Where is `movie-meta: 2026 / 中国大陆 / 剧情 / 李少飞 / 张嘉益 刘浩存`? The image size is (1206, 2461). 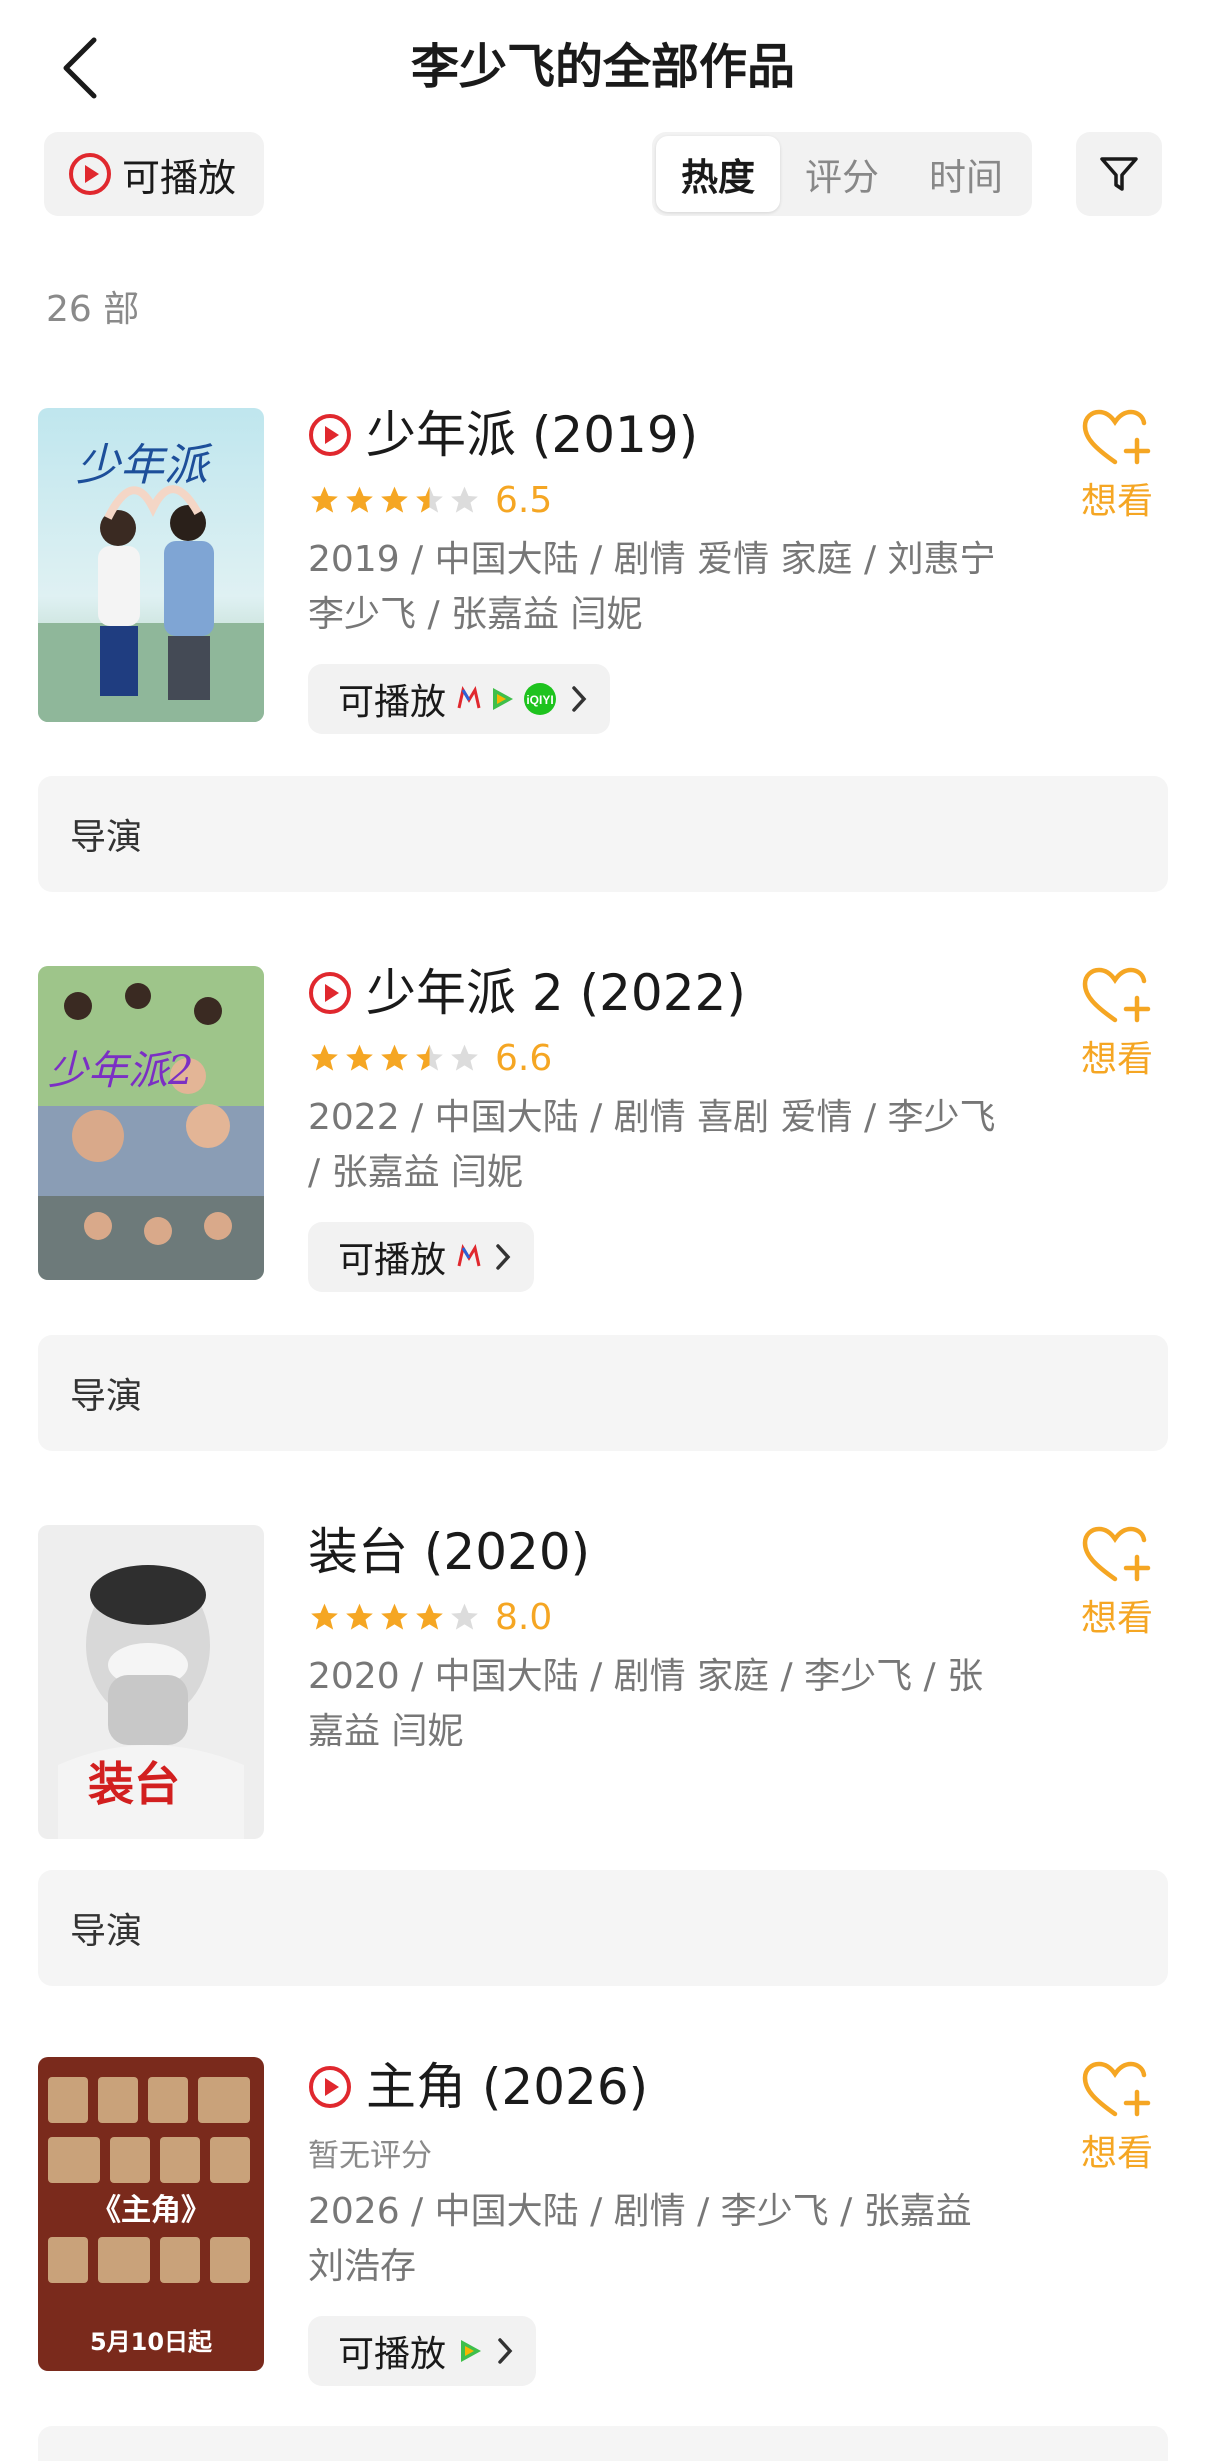
movie-meta: 2026 / 中国大陆 / 剧情 / 李少飞 / 张嘉益 刘浩存 is located at coordinates (640, 2239).